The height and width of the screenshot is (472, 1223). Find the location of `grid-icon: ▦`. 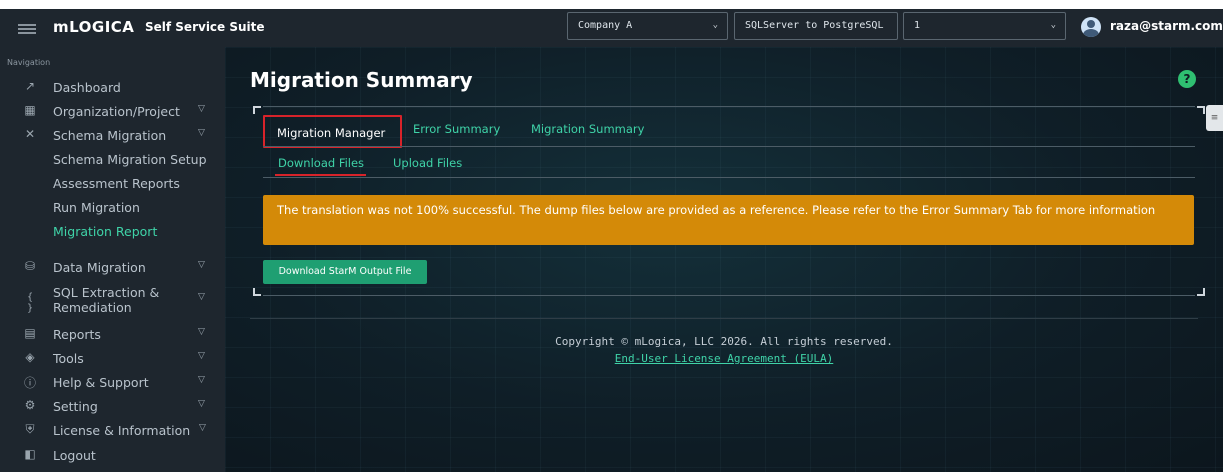

grid-icon: ▦ is located at coordinates (30, 110).